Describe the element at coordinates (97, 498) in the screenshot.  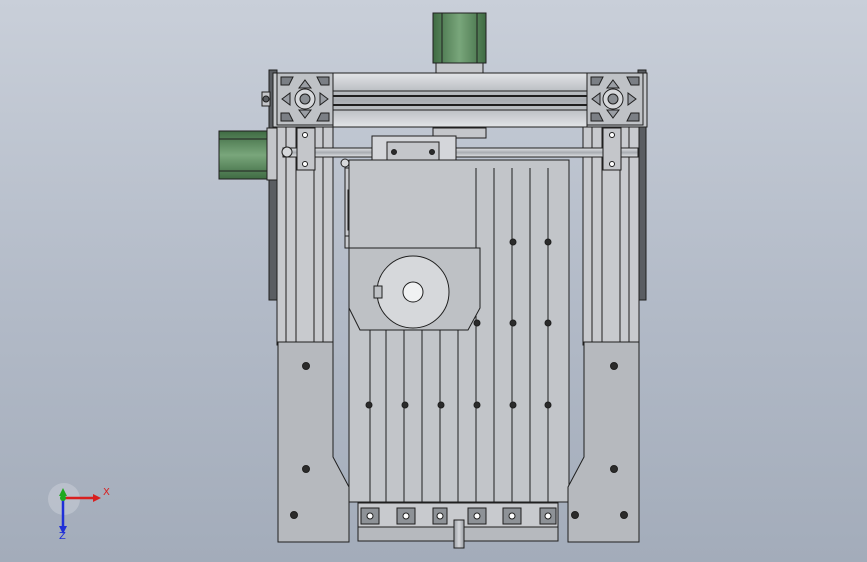
I see `triad-x-arrow` at that location.